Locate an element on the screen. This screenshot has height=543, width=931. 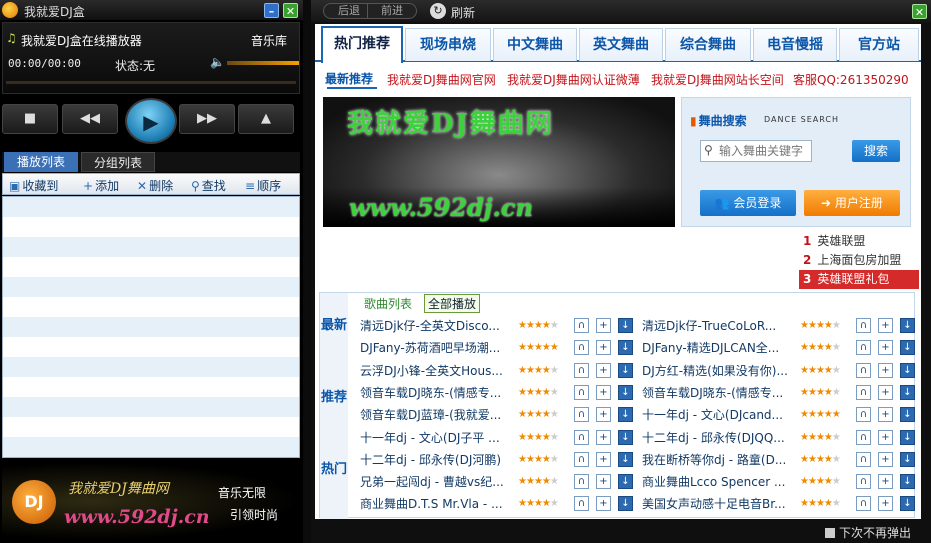
tab-live-mix: 现场串烧 is located at coordinates (448, 44).